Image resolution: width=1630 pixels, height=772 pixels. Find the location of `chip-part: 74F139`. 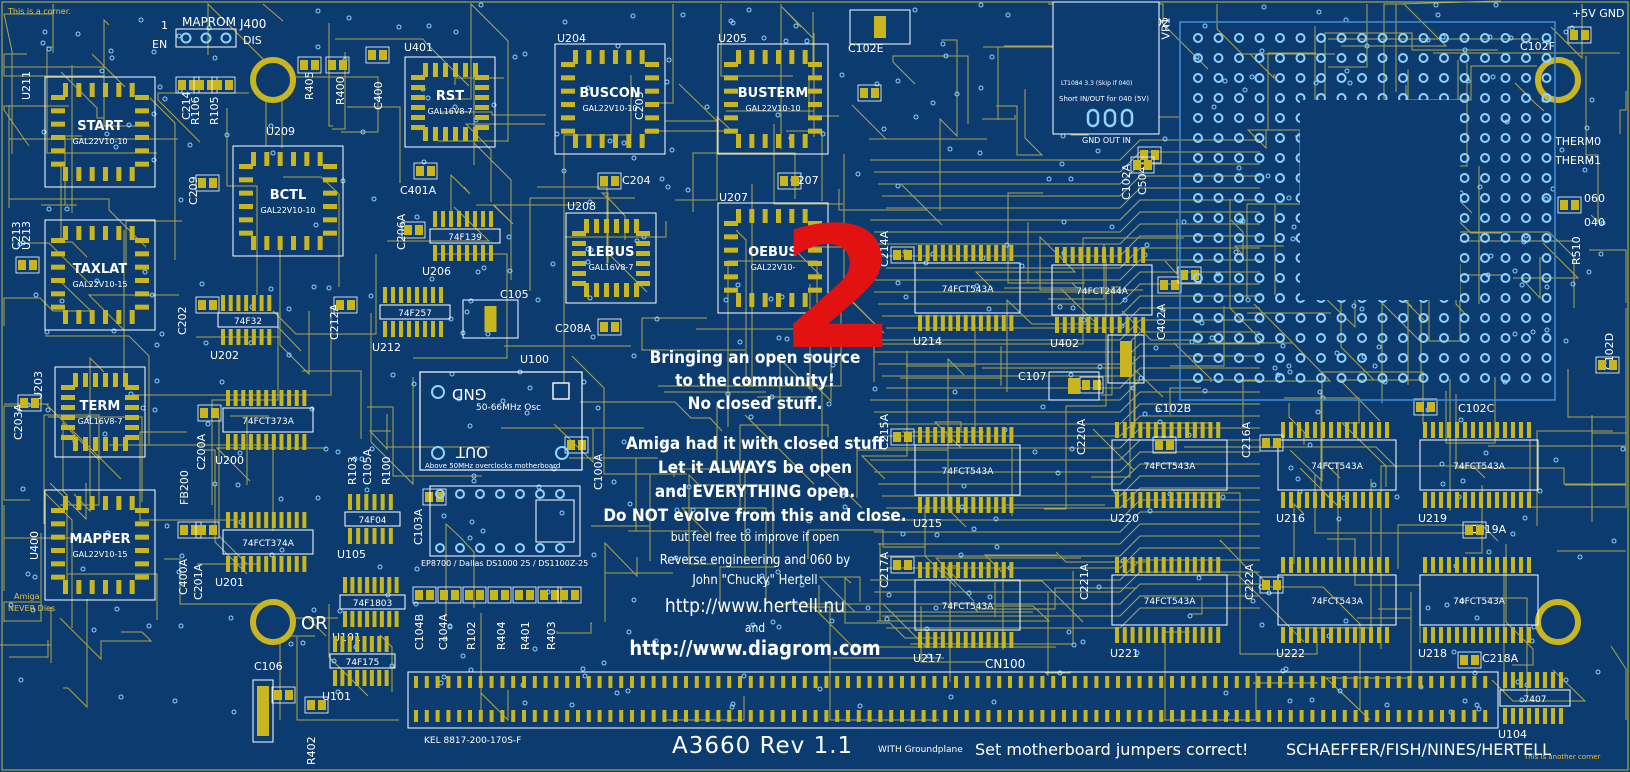

chip-part: 74F139 is located at coordinates (465, 238).